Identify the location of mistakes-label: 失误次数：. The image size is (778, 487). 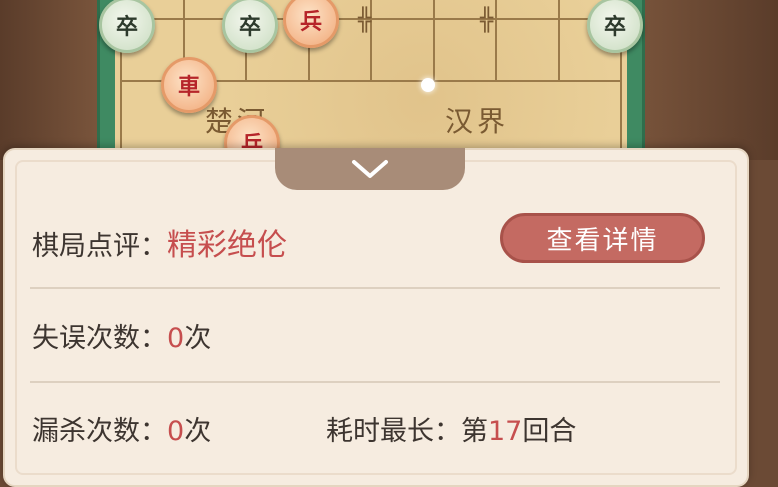
(99, 338).